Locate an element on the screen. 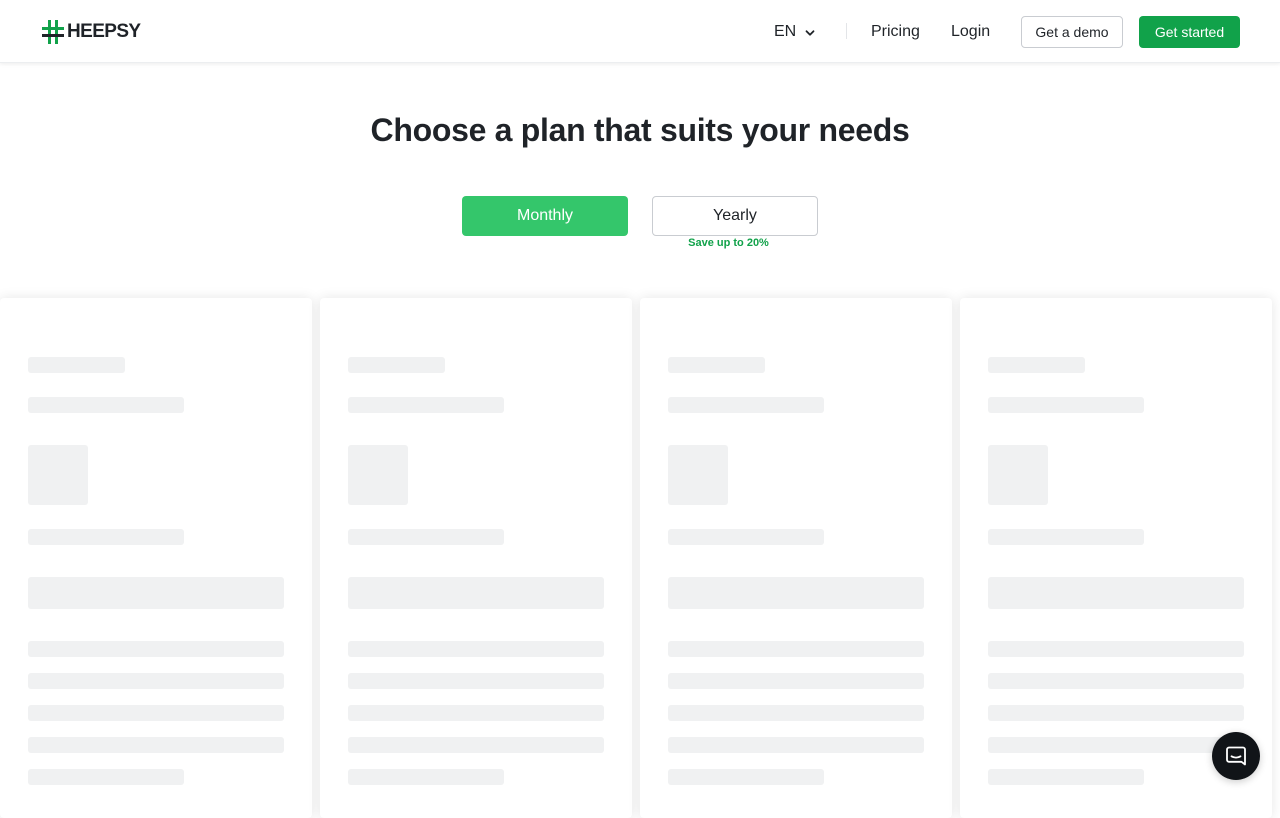 Image resolution: width=1280 pixels, height=818 pixels. chat-launcher-button is located at coordinates (1236, 756).